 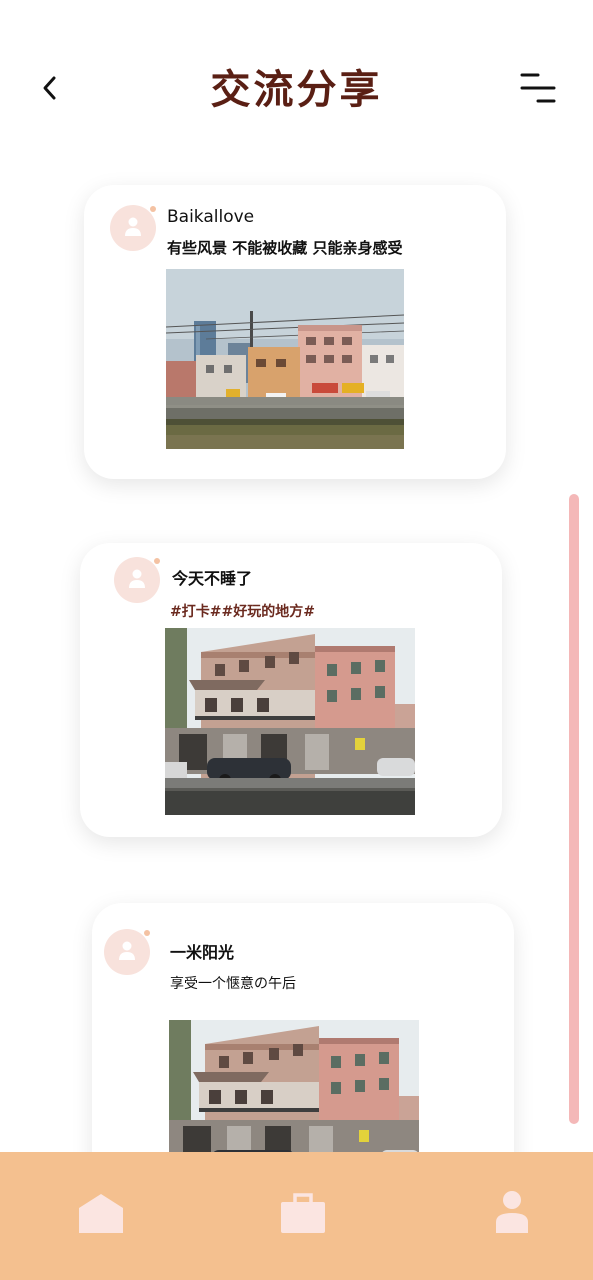 I want to click on briefcase-icon, so click(x=303, y=1213).